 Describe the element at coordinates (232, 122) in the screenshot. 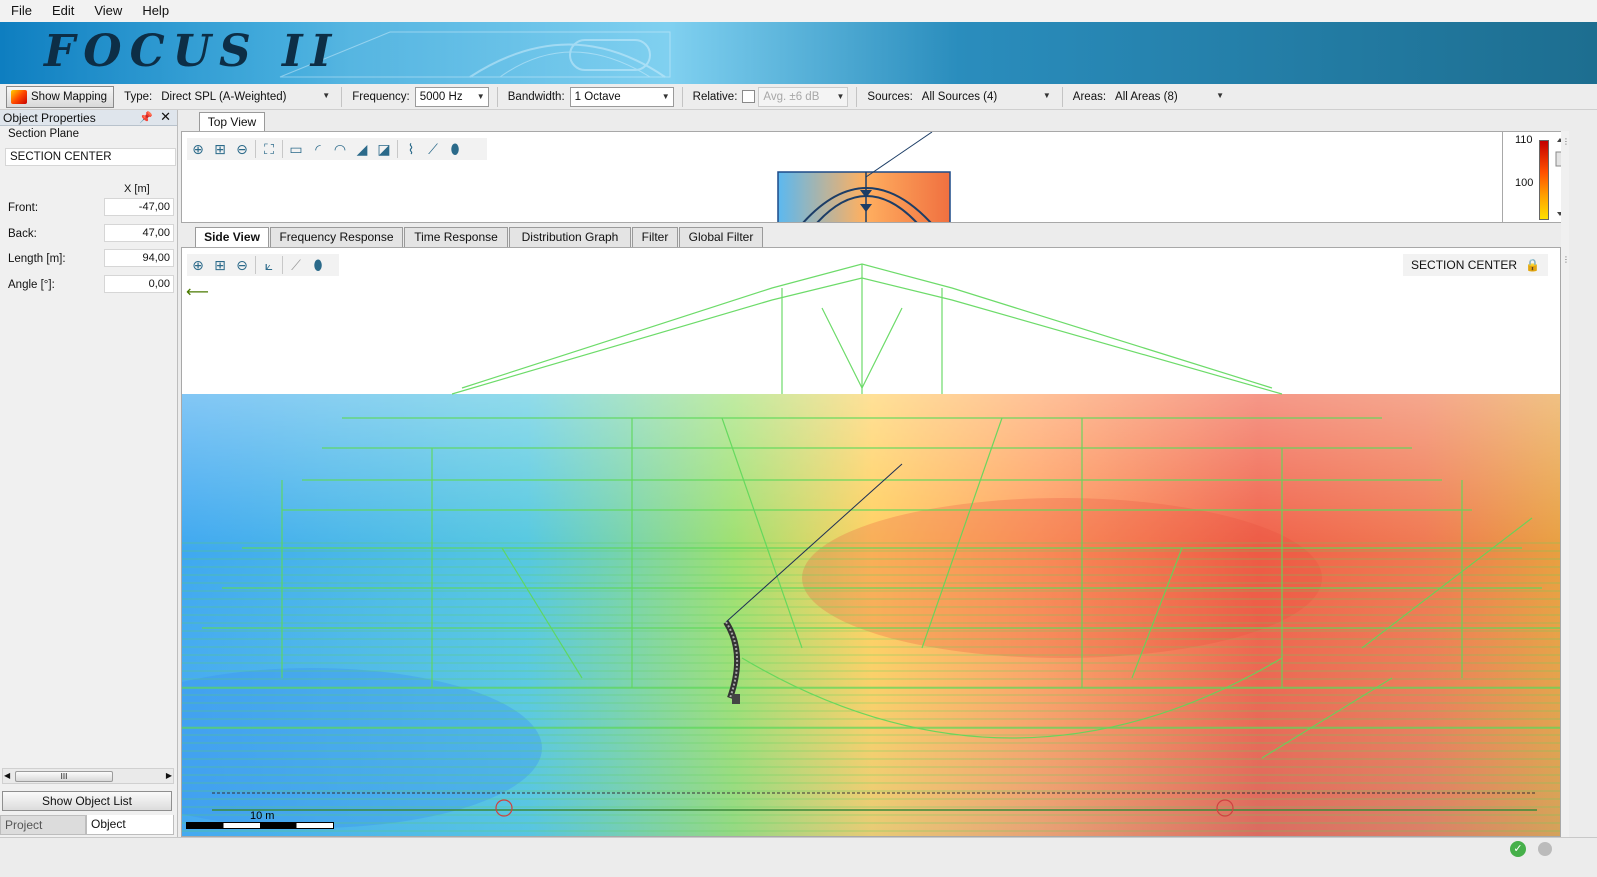

I see `tab-top-view: Top View` at that location.